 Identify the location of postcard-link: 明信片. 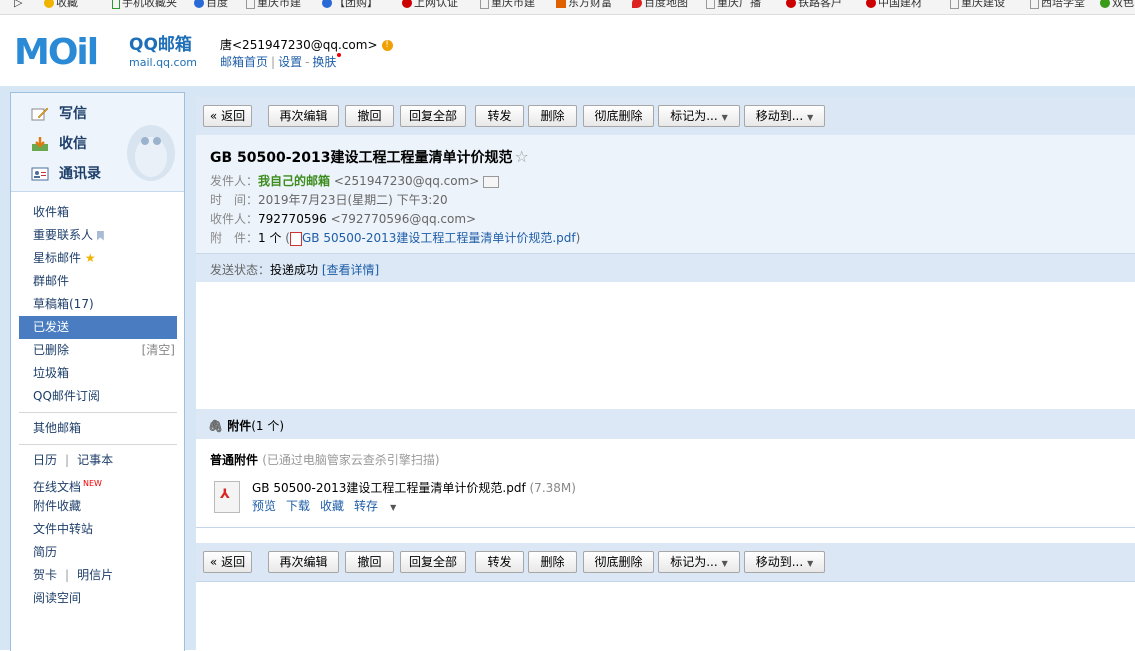
(95, 575).